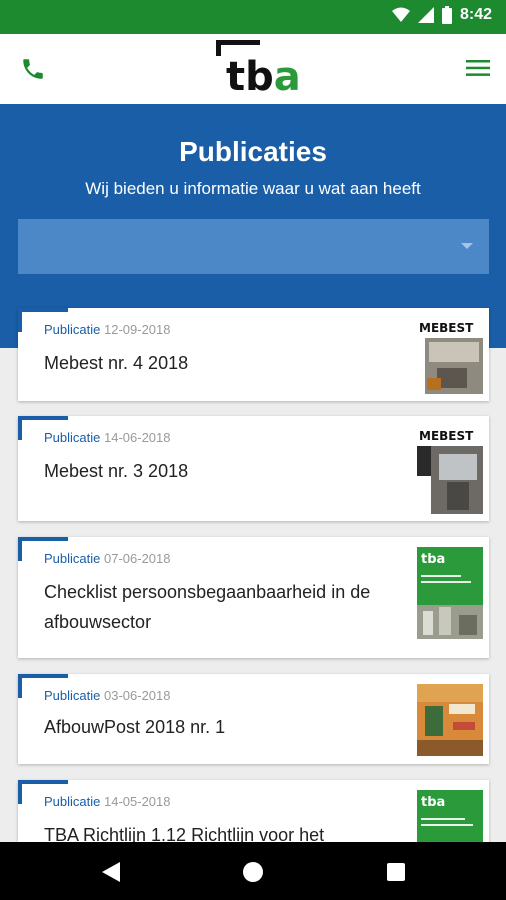 The width and height of the screenshot is (506, 900). Describe the element at coordinates (425, 15) in the screenshot. I see `signal-icon` at that location.